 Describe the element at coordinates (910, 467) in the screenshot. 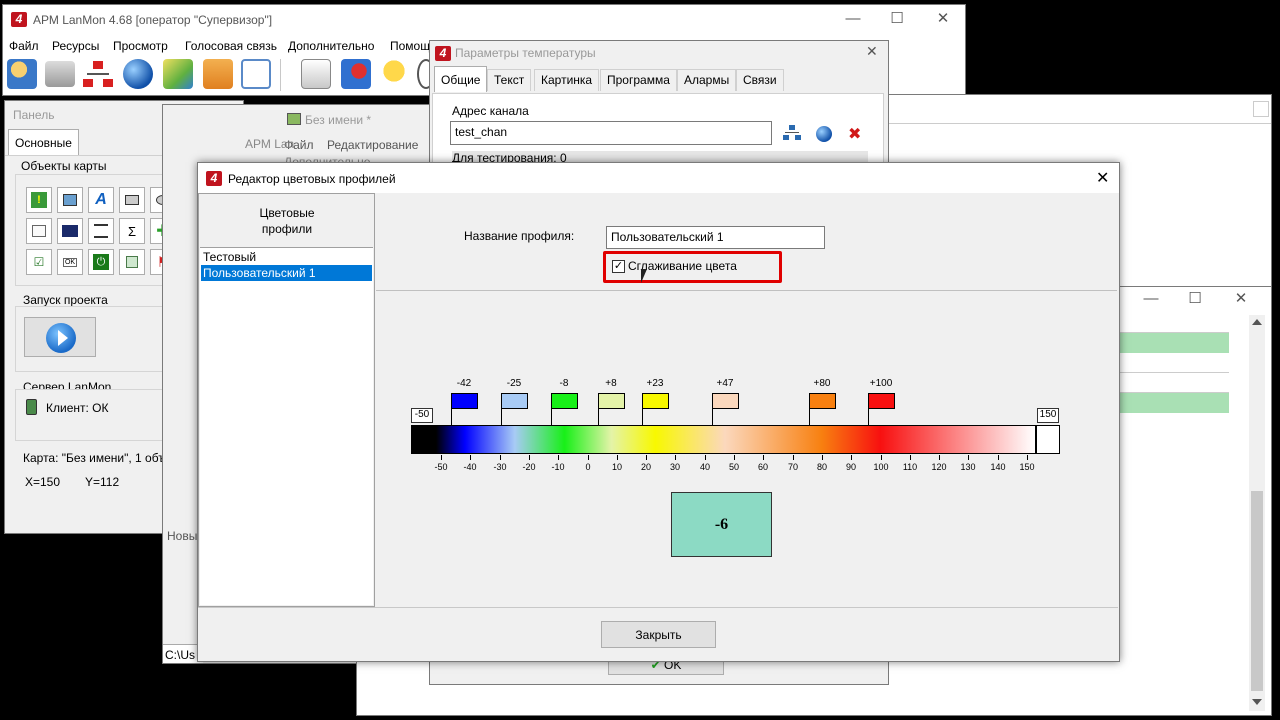

I see `scale-tick-label: 110` at that location.